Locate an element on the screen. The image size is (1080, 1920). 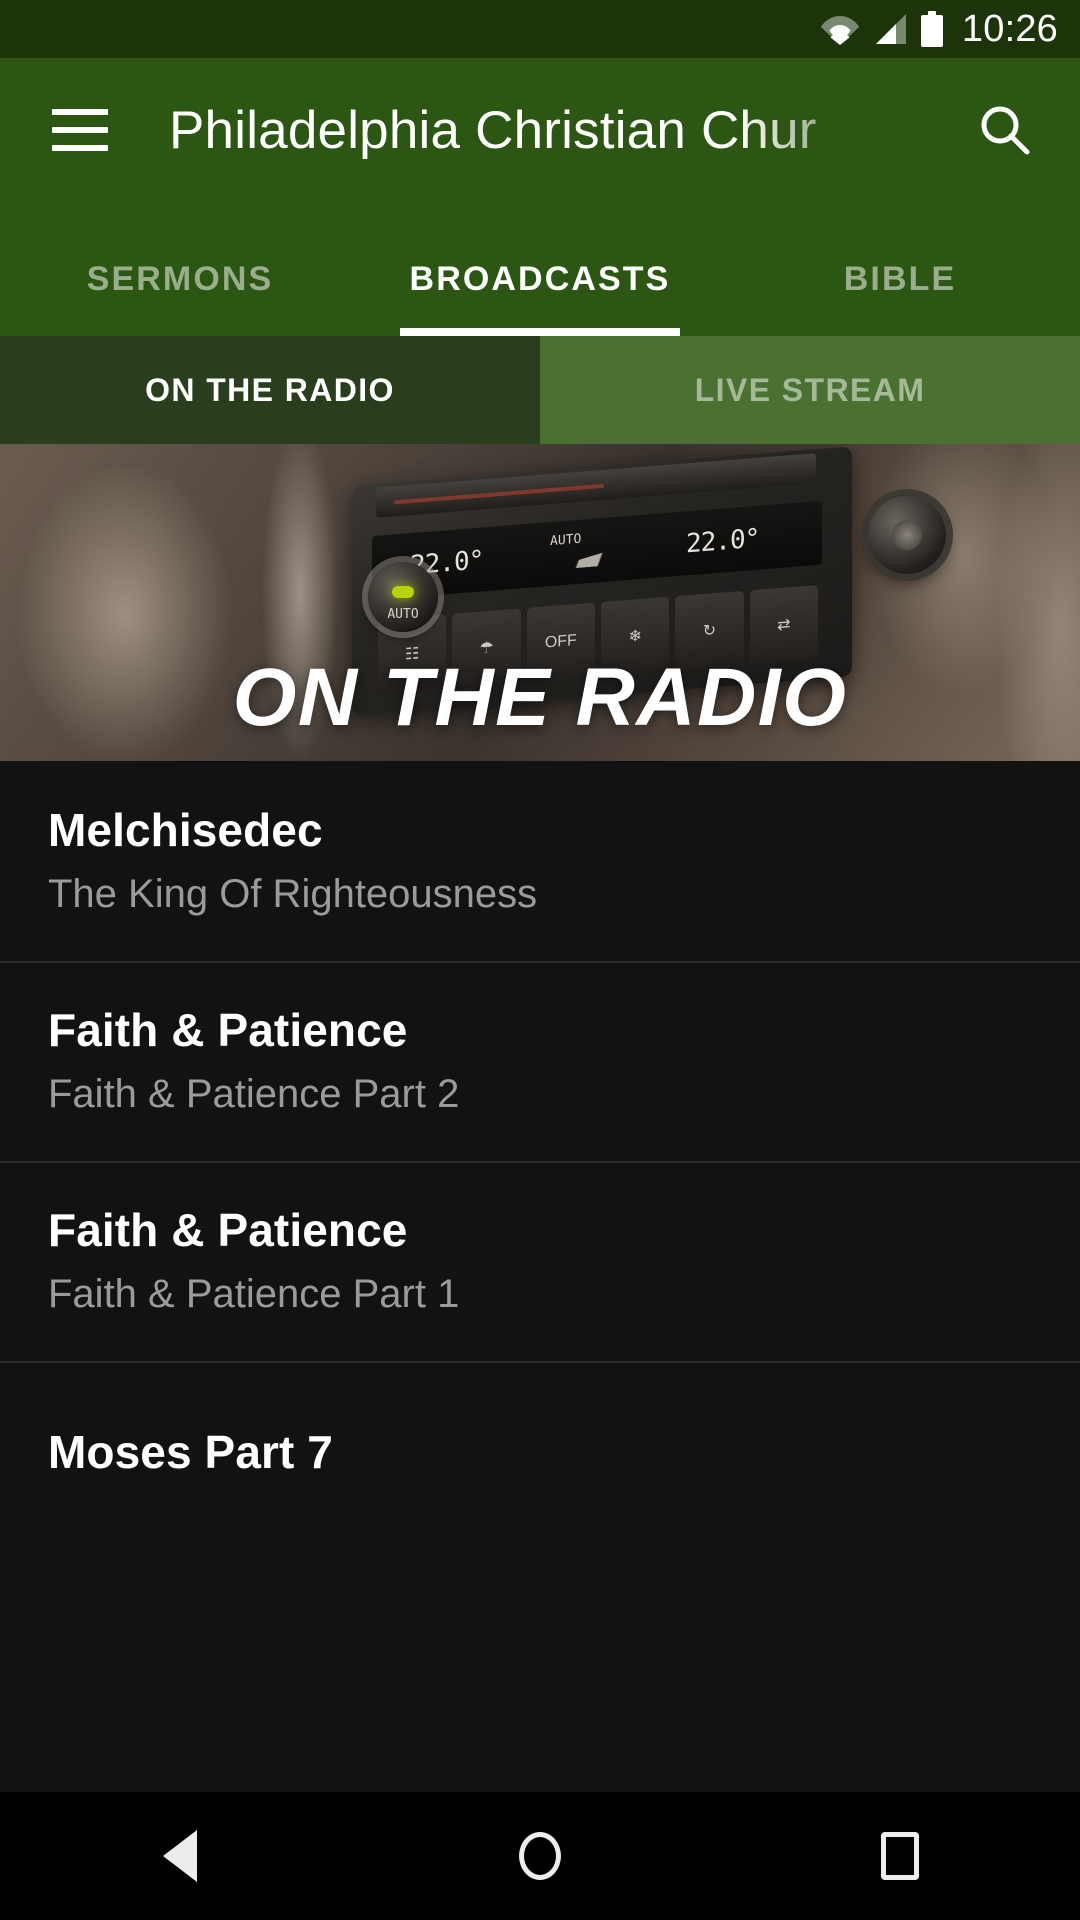
wifi-icon-svg is located at coordinates (839, 30).